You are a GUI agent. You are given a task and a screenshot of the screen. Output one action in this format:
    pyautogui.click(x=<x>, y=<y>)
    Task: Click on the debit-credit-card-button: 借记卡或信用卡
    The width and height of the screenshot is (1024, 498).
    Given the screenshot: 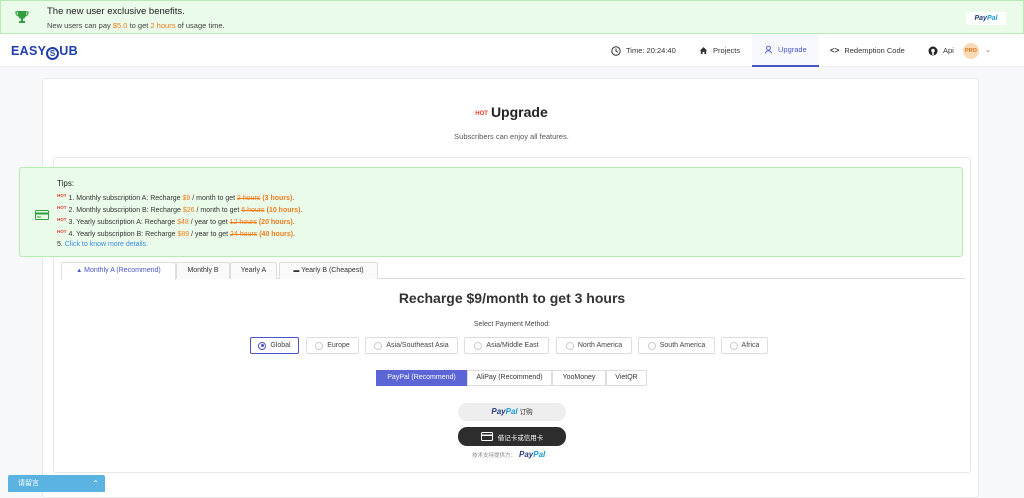 What is the action you would take?
    pyautogui.click(x=512, y=436)
    